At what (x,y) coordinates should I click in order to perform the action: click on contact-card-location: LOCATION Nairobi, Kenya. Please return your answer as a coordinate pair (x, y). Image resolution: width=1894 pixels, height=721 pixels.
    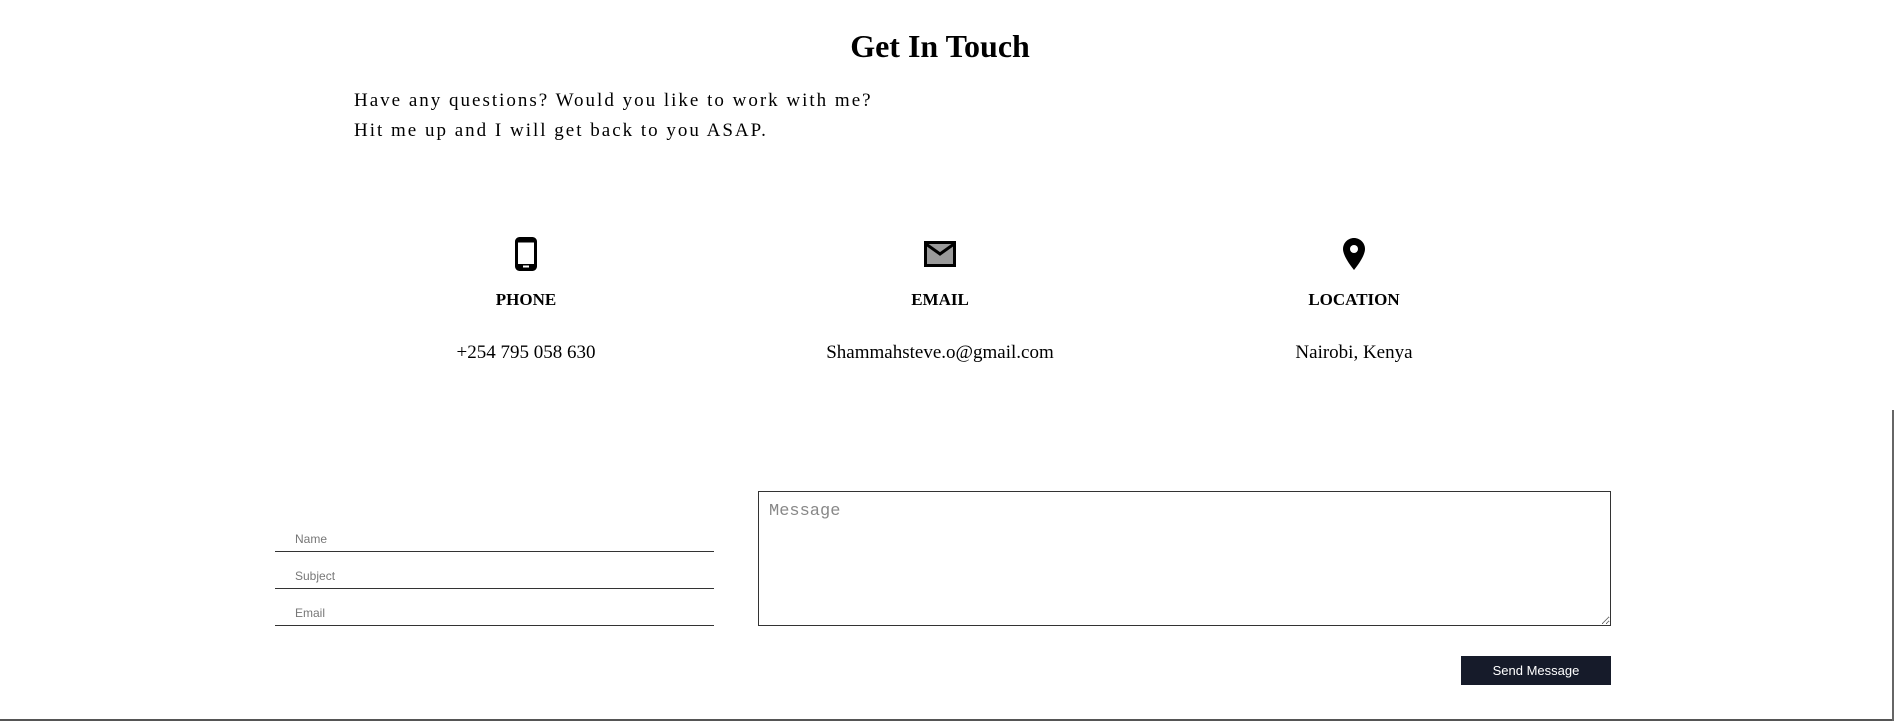
    Looking at the image, I should click on (1354, 298).